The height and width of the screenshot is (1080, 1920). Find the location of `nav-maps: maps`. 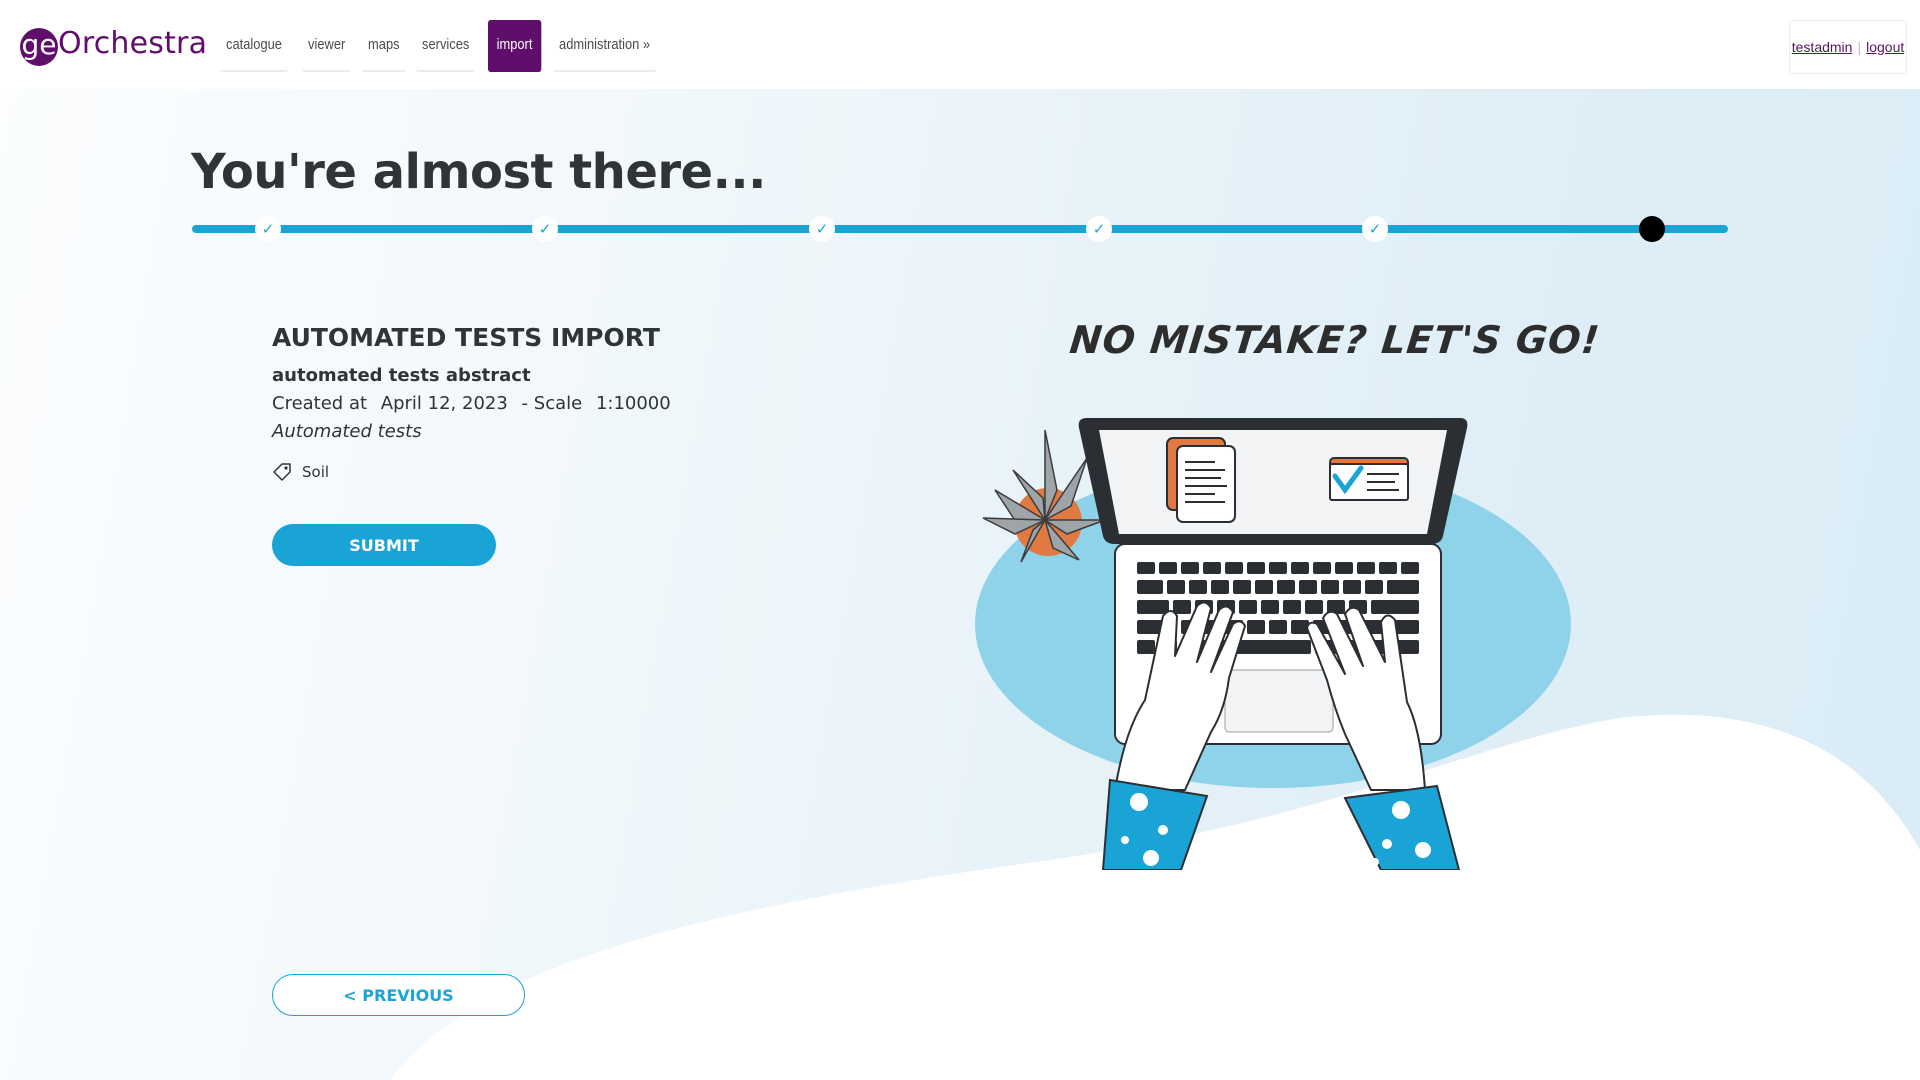

nav-maps: maps is located at coordinates (384, 46).